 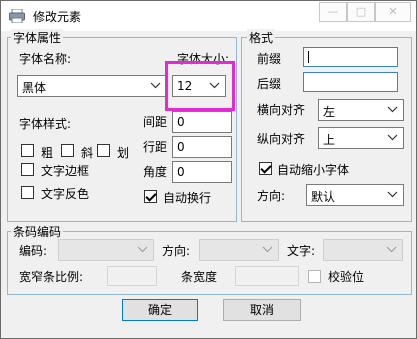 I want to click on suffix-label: 后缀, so click(x=269, y=84).